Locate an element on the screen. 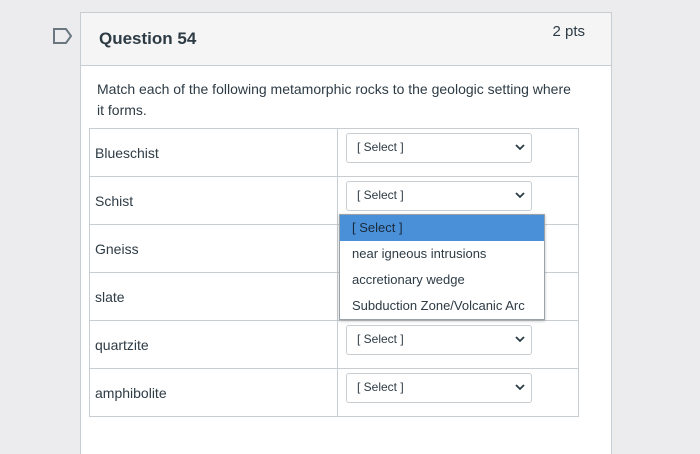 The width and height of the screenshot is (700, 454). question-title: Question 54 is located at coordinates (148, 38).